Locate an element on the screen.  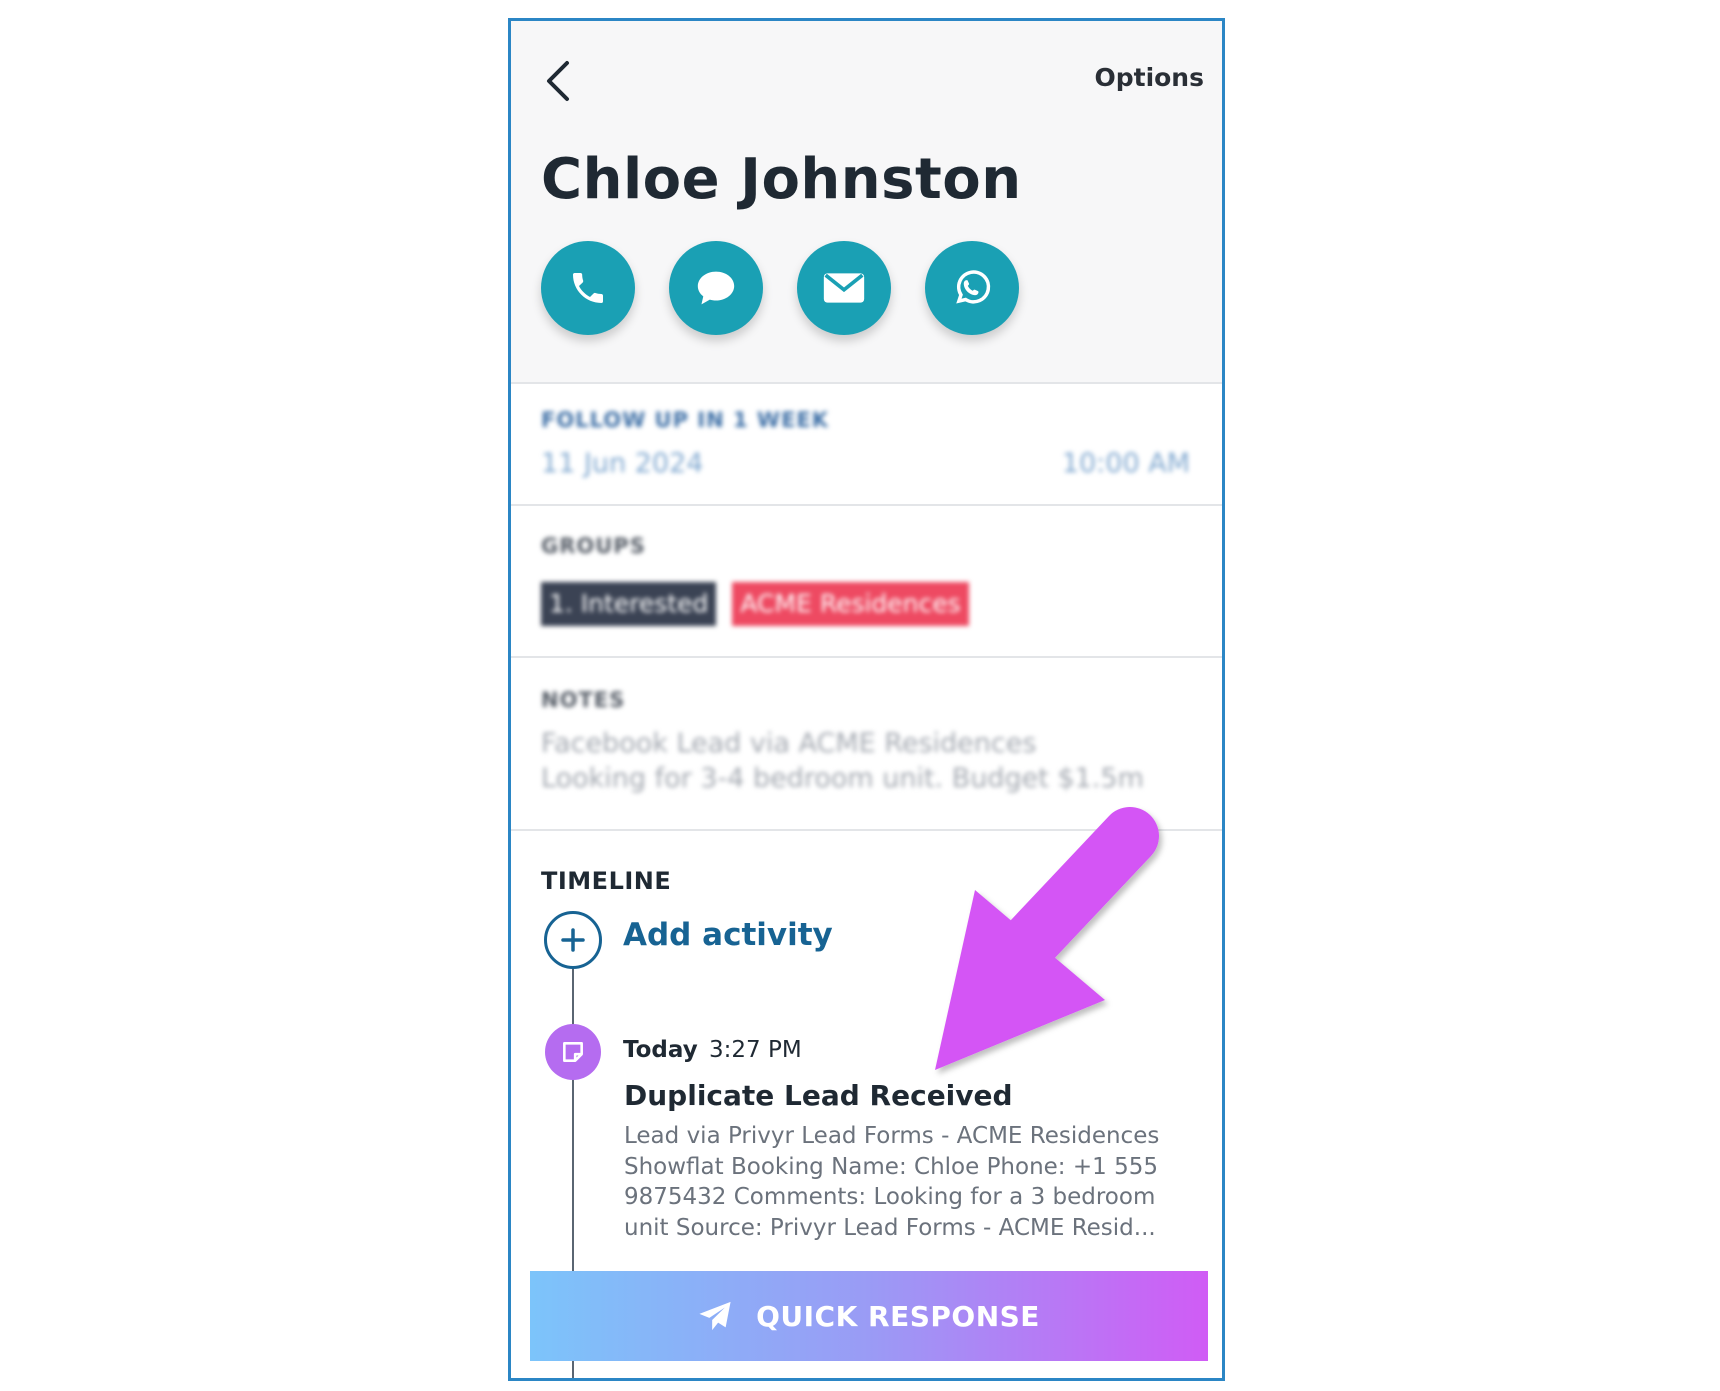
note-line: Facebook Lead via ACME Residences is located at coordinates (789, 743).